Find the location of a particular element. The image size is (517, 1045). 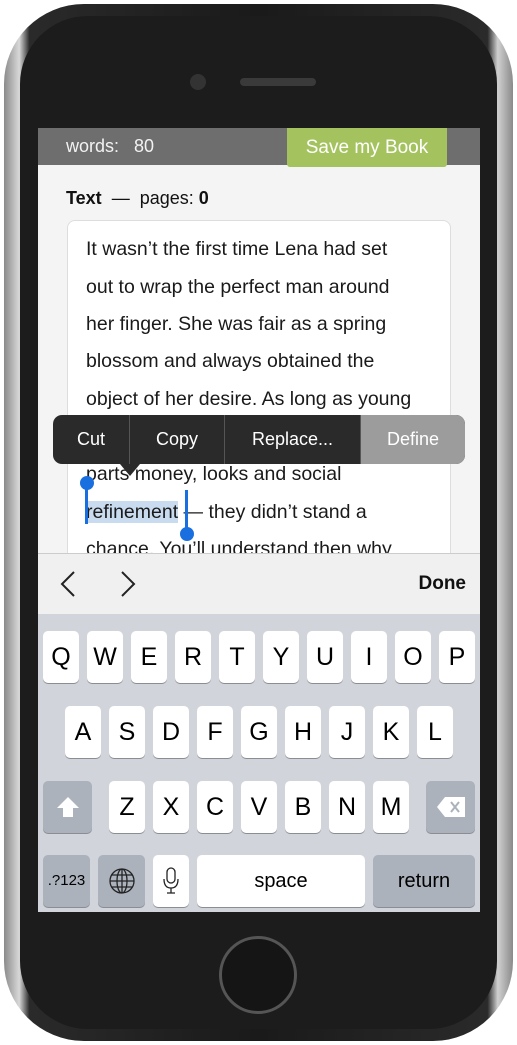

selection-end-handle is located at coordinates (186, 510).